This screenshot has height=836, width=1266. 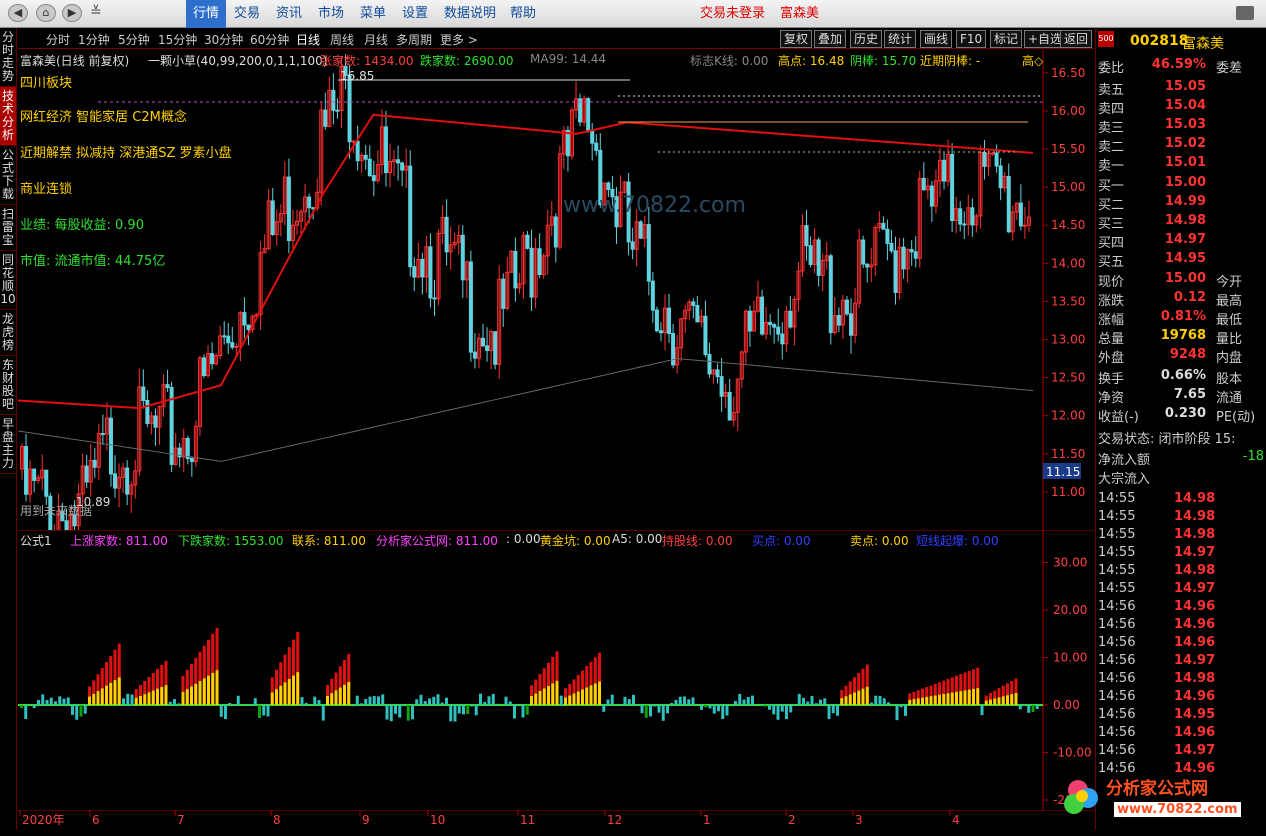 I want to click on home-icon: ⌂, so click(x=46, y=13).